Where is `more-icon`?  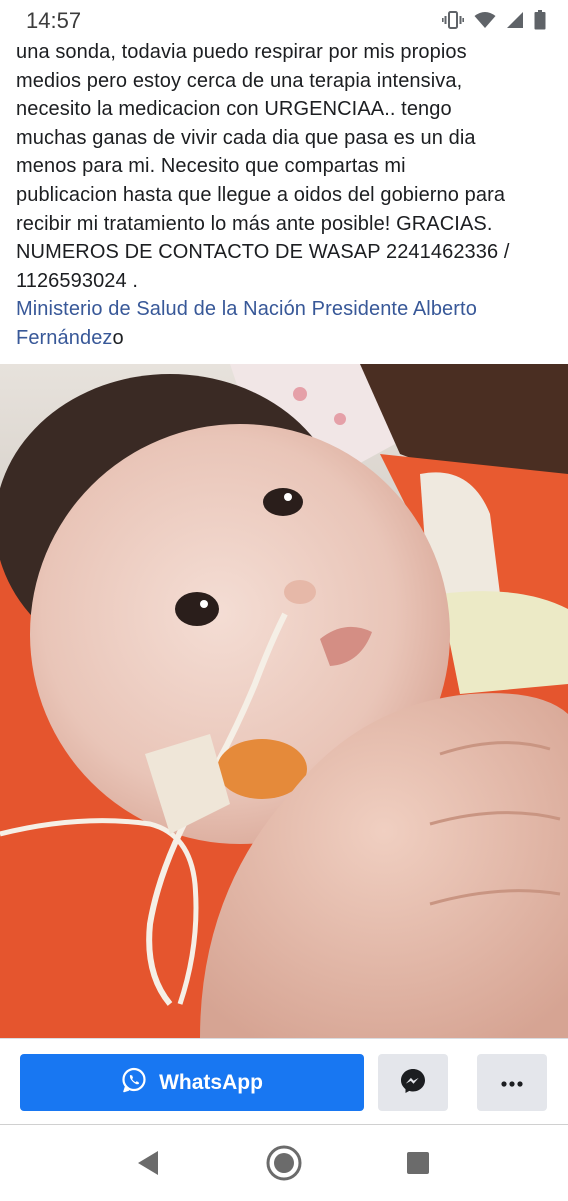 more-icon is located at coordinates (512, 1082).